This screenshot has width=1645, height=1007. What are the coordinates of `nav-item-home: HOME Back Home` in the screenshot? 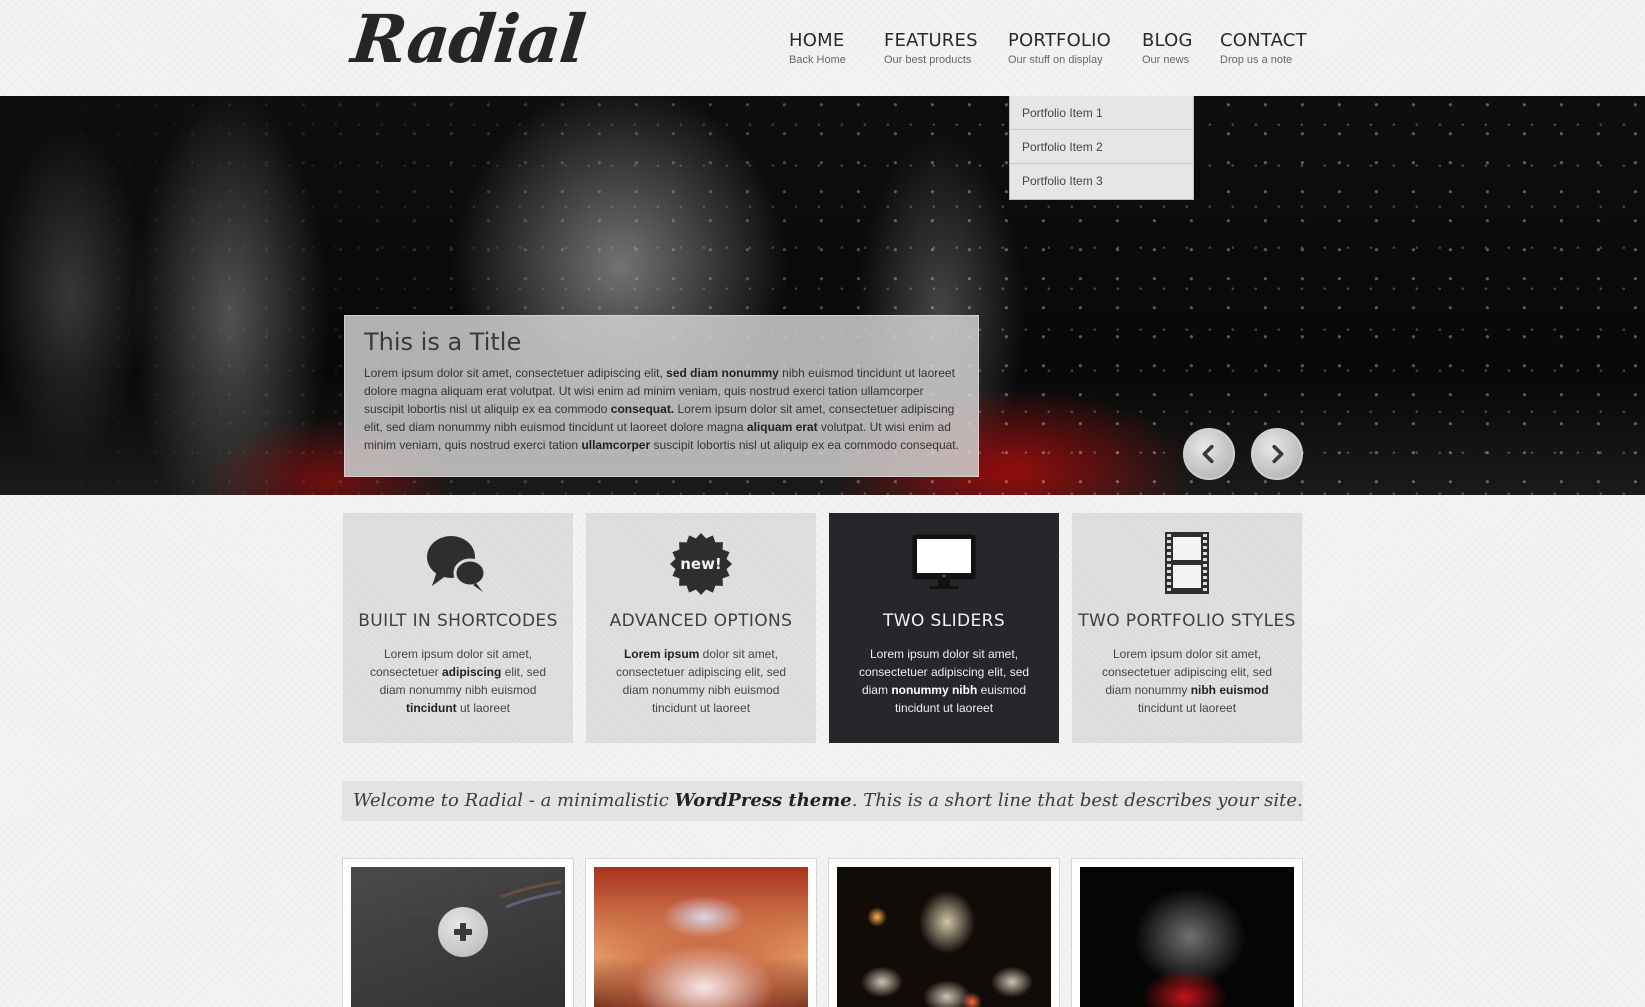 It's located at (817, 48).